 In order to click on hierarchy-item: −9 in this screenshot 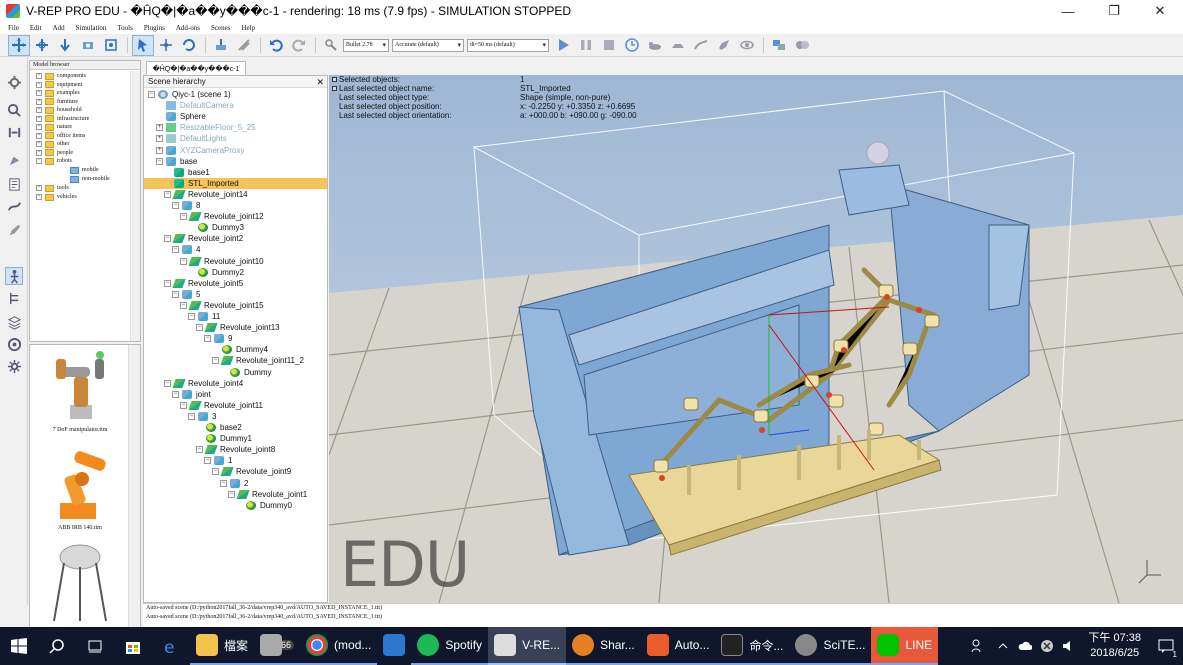, I will do `click(235, 338)`.